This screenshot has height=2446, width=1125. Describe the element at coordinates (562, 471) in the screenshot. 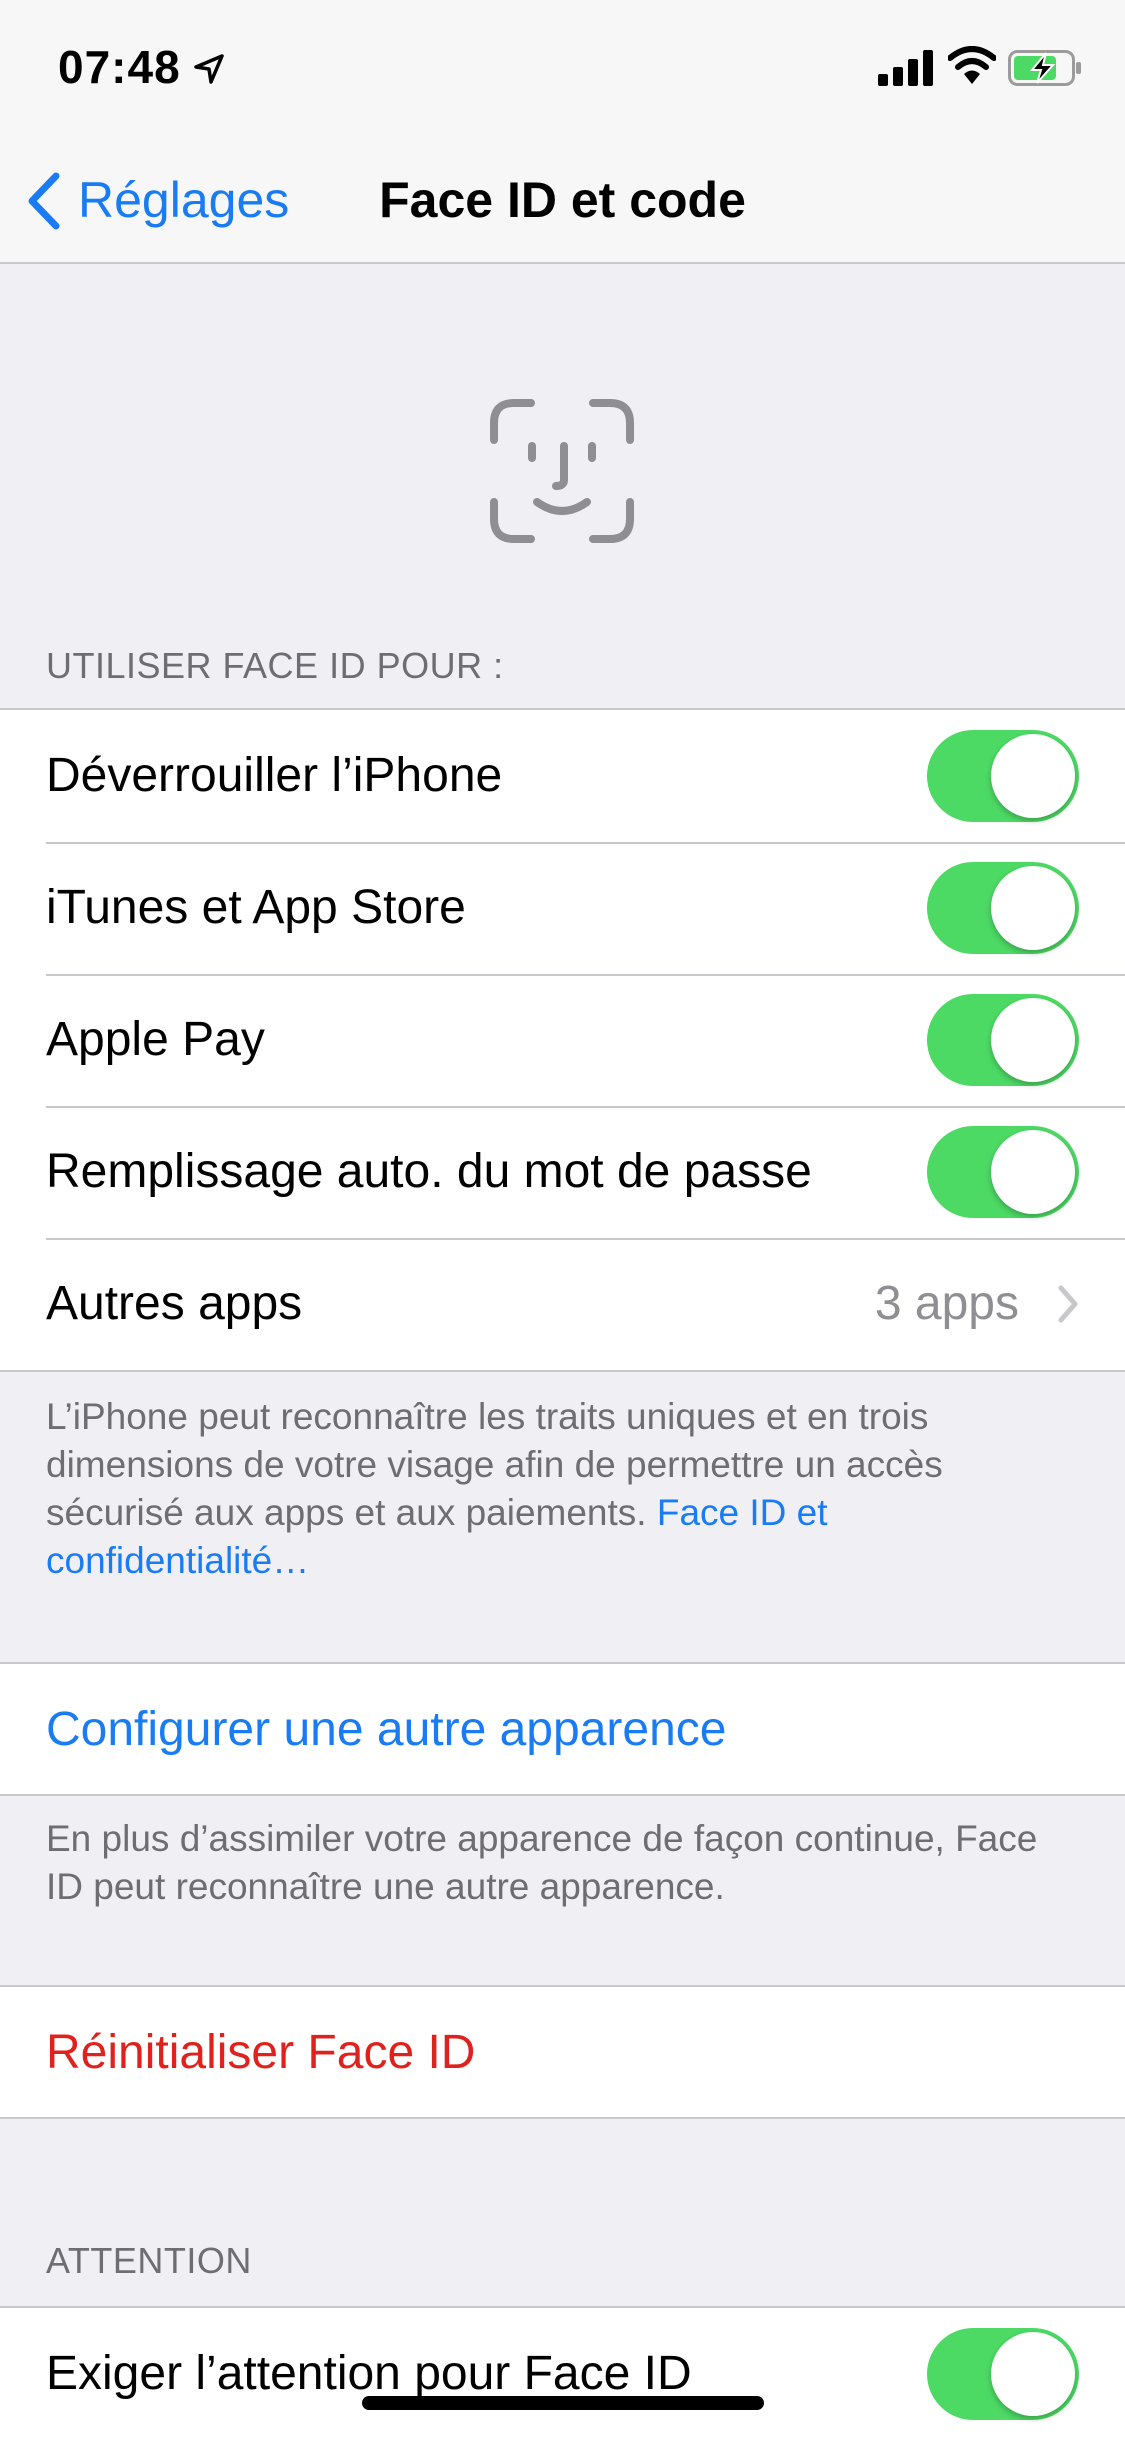

I see `face-id-icon` at that location.